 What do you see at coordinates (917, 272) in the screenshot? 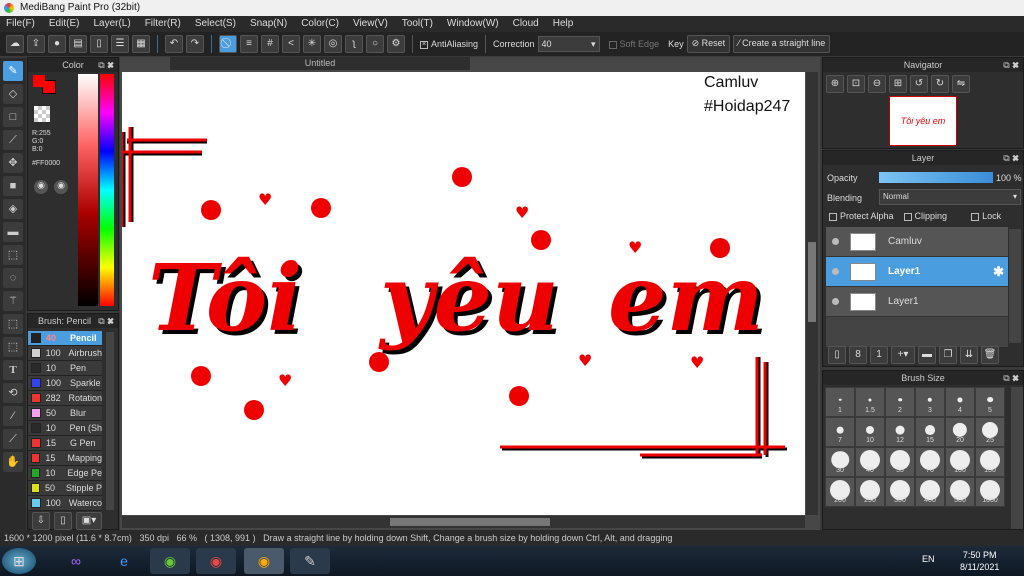
I see `layer-row-layer1-selected: Layer1 ✱` at bounding box center [917, 272].